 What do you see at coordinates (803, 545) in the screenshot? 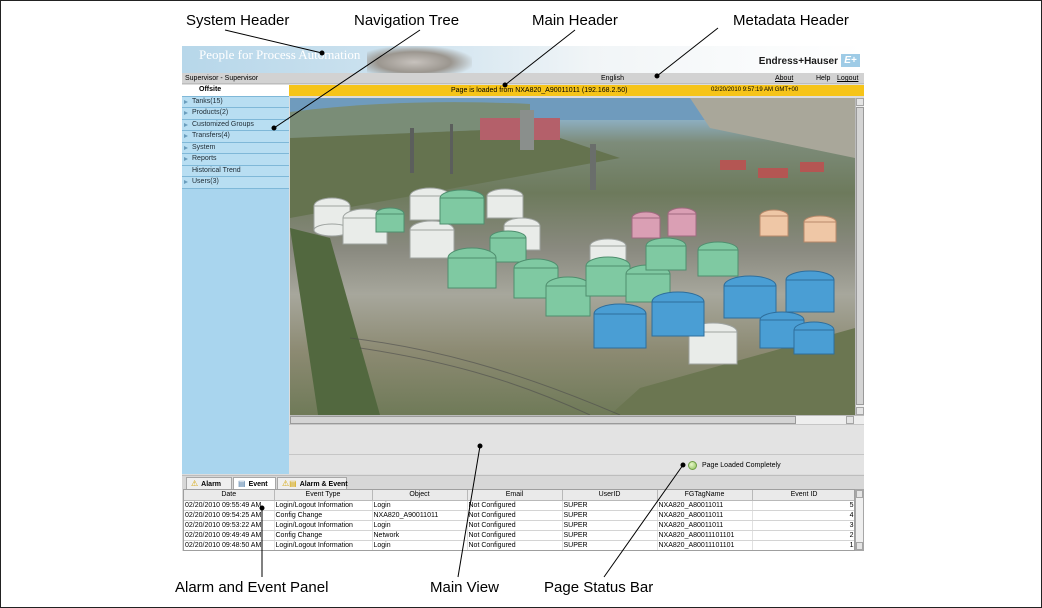
I see `cell-event-id: 1` at bounding box center [803, 545].